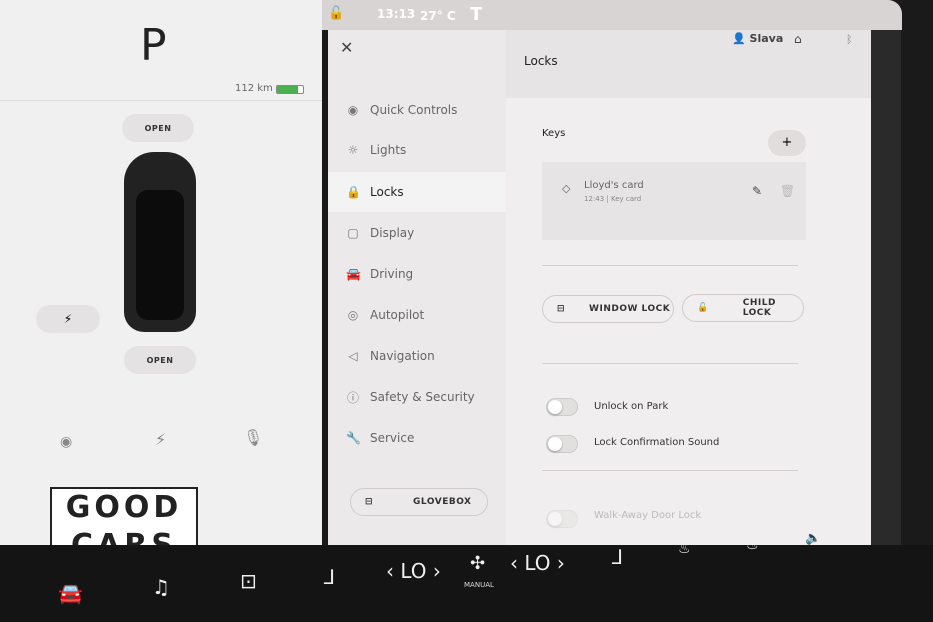  I want to click on menu-item-driving: 🚘 Driving, so click(417, 274).